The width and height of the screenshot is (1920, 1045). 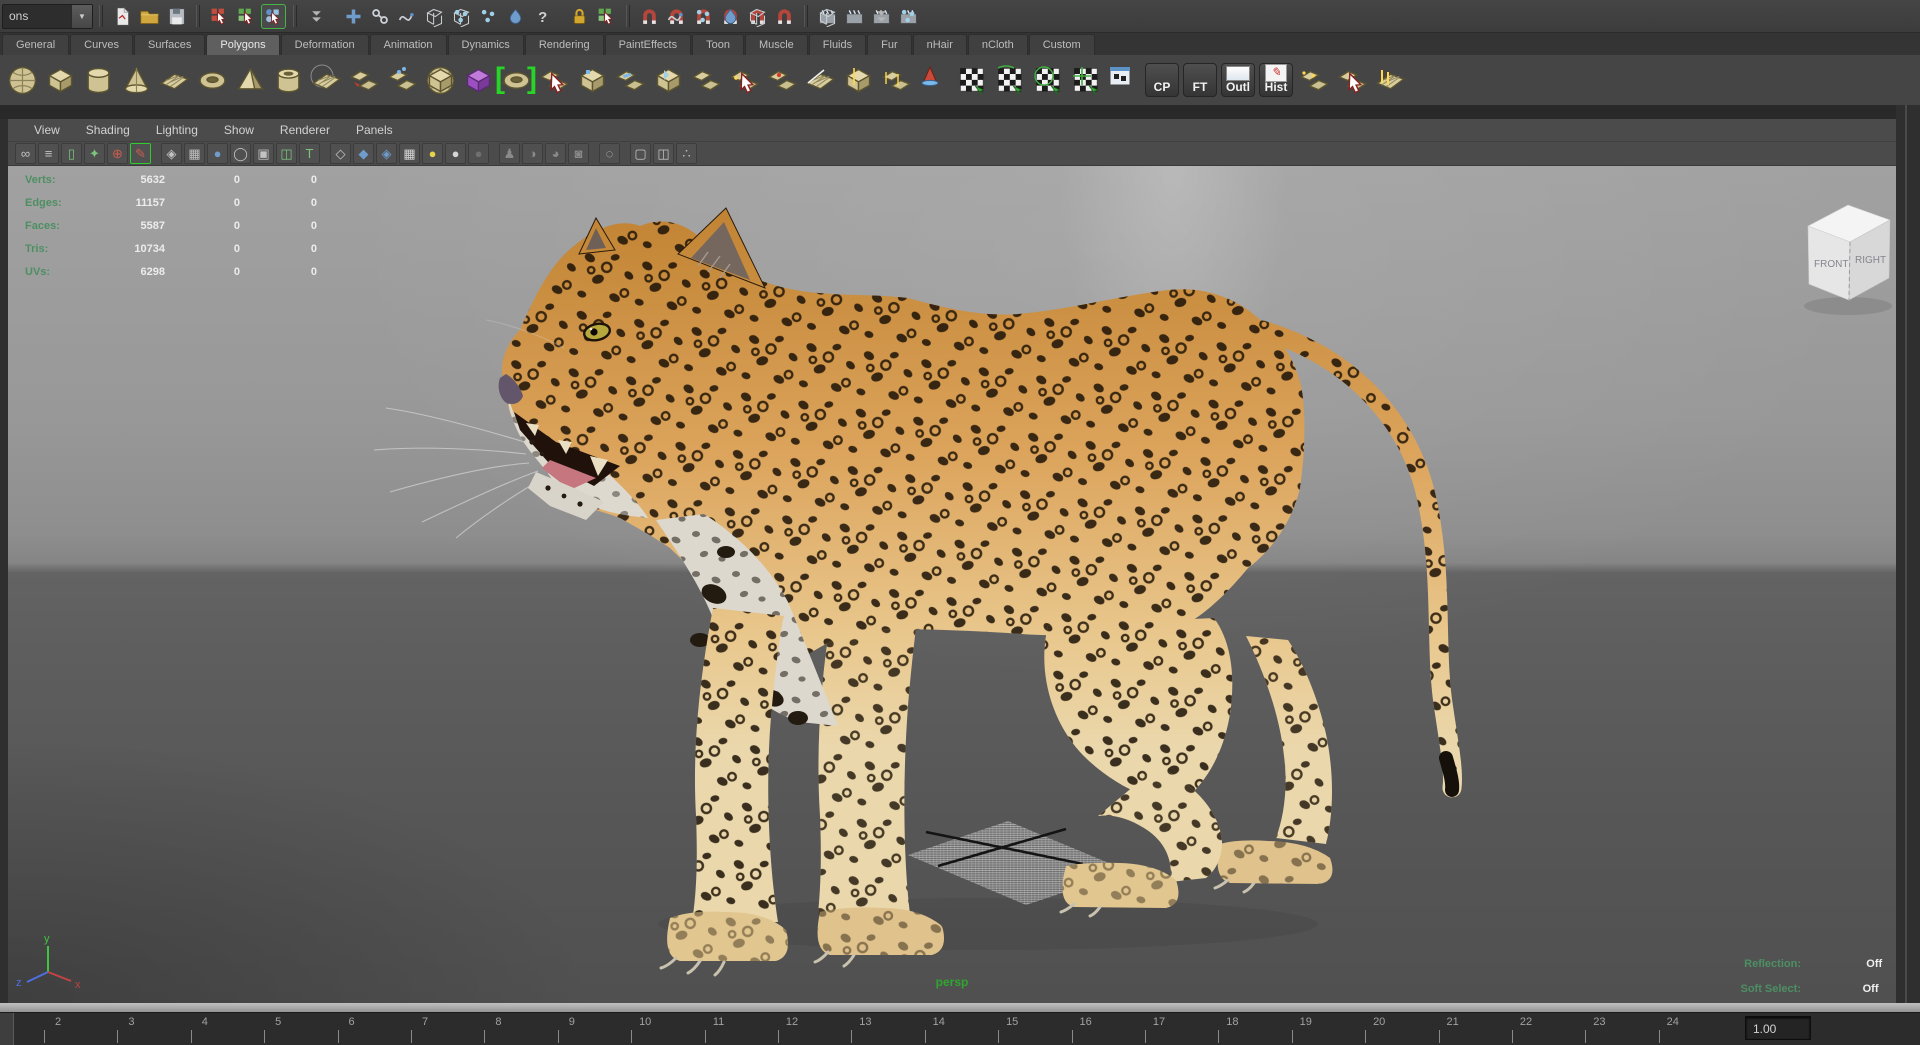 What do you see at coordinates (1010, 80) in the screenshot?
I see `cylindrical-mapping-icon` at bounding box center [1010, 80].